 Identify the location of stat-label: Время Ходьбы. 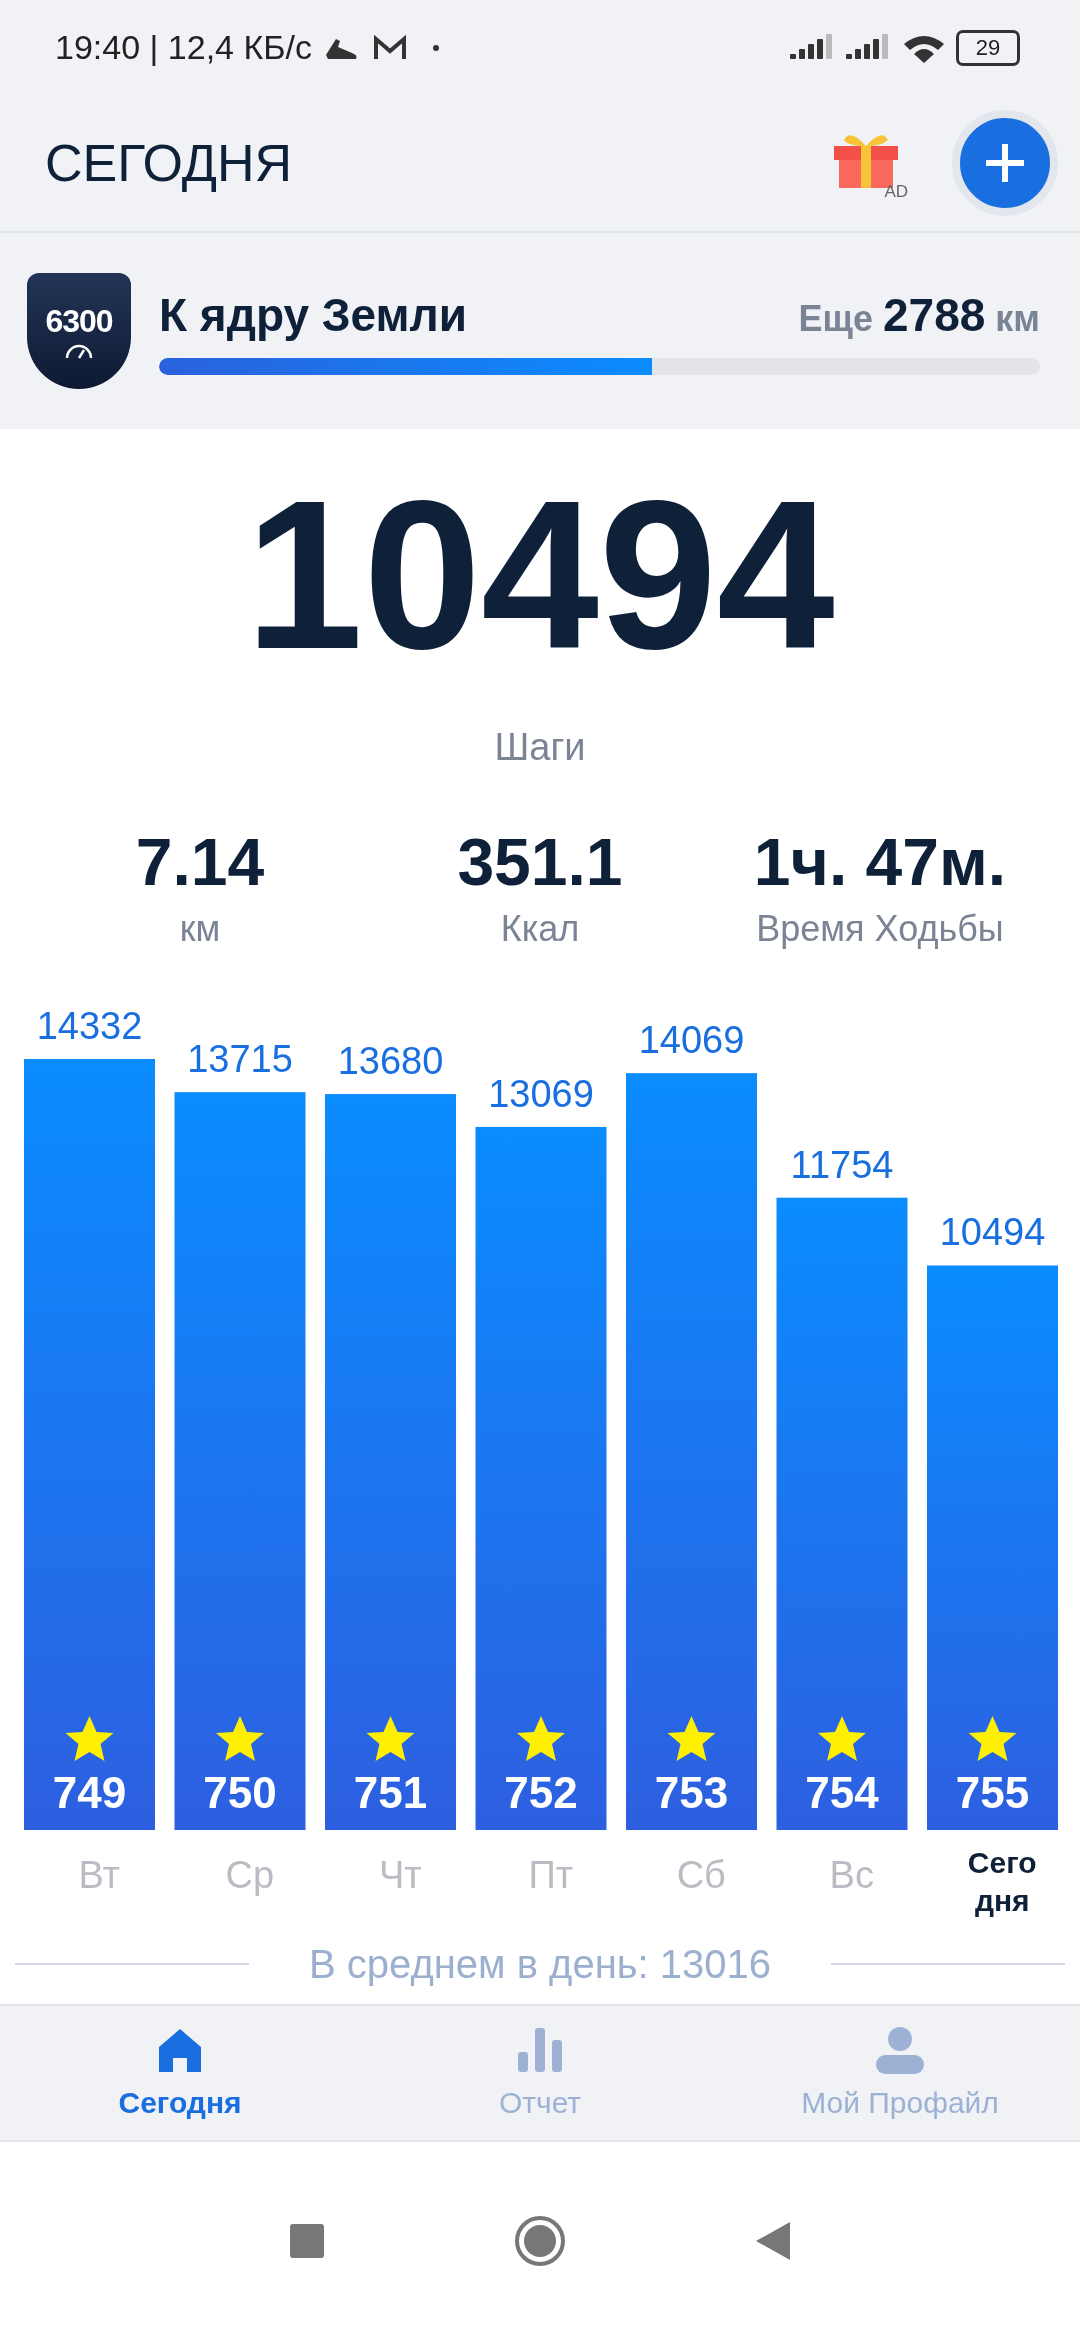
(880, 929).